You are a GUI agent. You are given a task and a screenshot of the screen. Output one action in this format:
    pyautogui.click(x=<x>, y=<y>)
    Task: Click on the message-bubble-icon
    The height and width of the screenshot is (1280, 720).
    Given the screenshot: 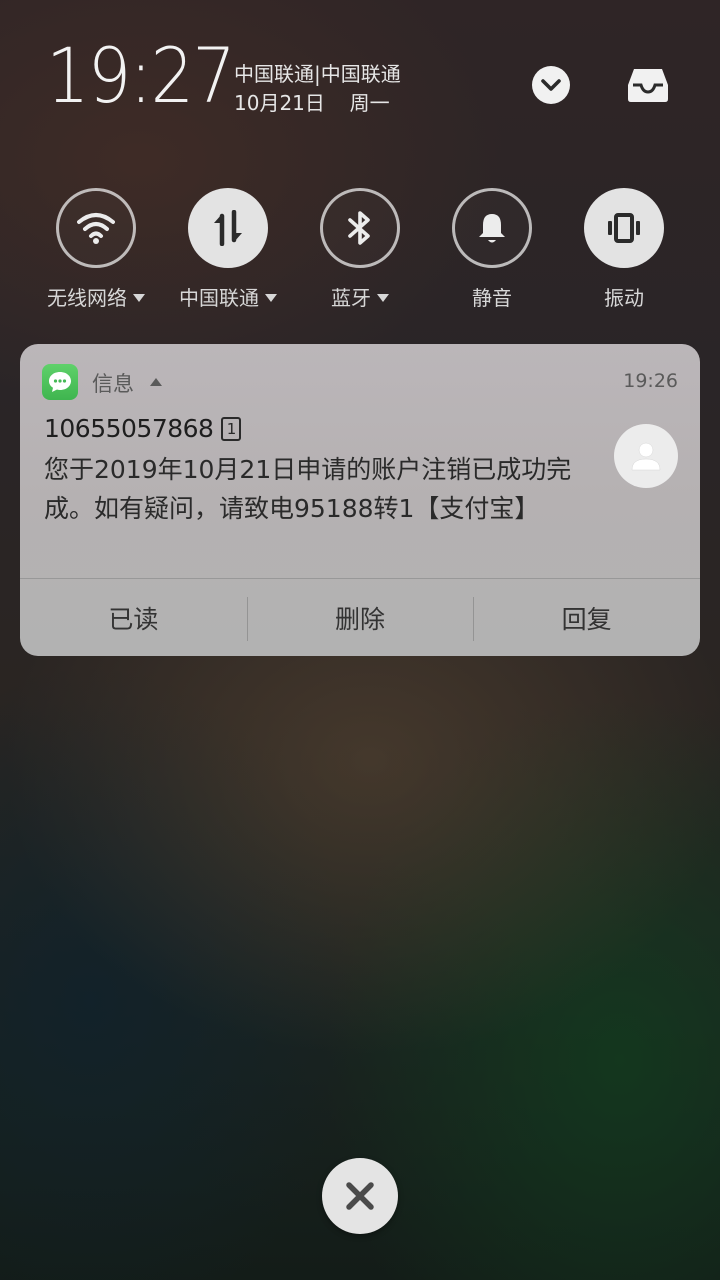 What is the action you would take?
    pyautogui.click(x=60, y=382)
    